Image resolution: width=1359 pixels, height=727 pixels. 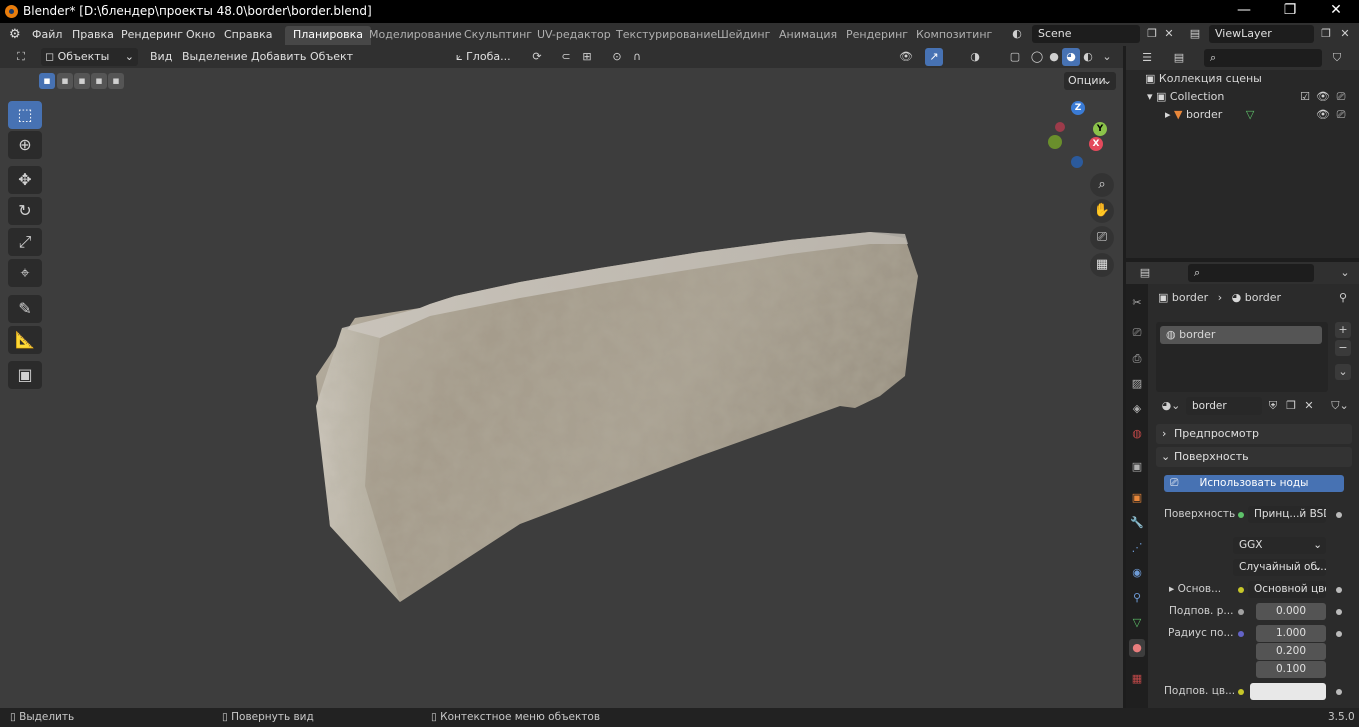 What do you see at coordinates (1137, 548) in the screenshot?
I see `tab-particles-icon: ⋰` at bounding box center [1137, 548].